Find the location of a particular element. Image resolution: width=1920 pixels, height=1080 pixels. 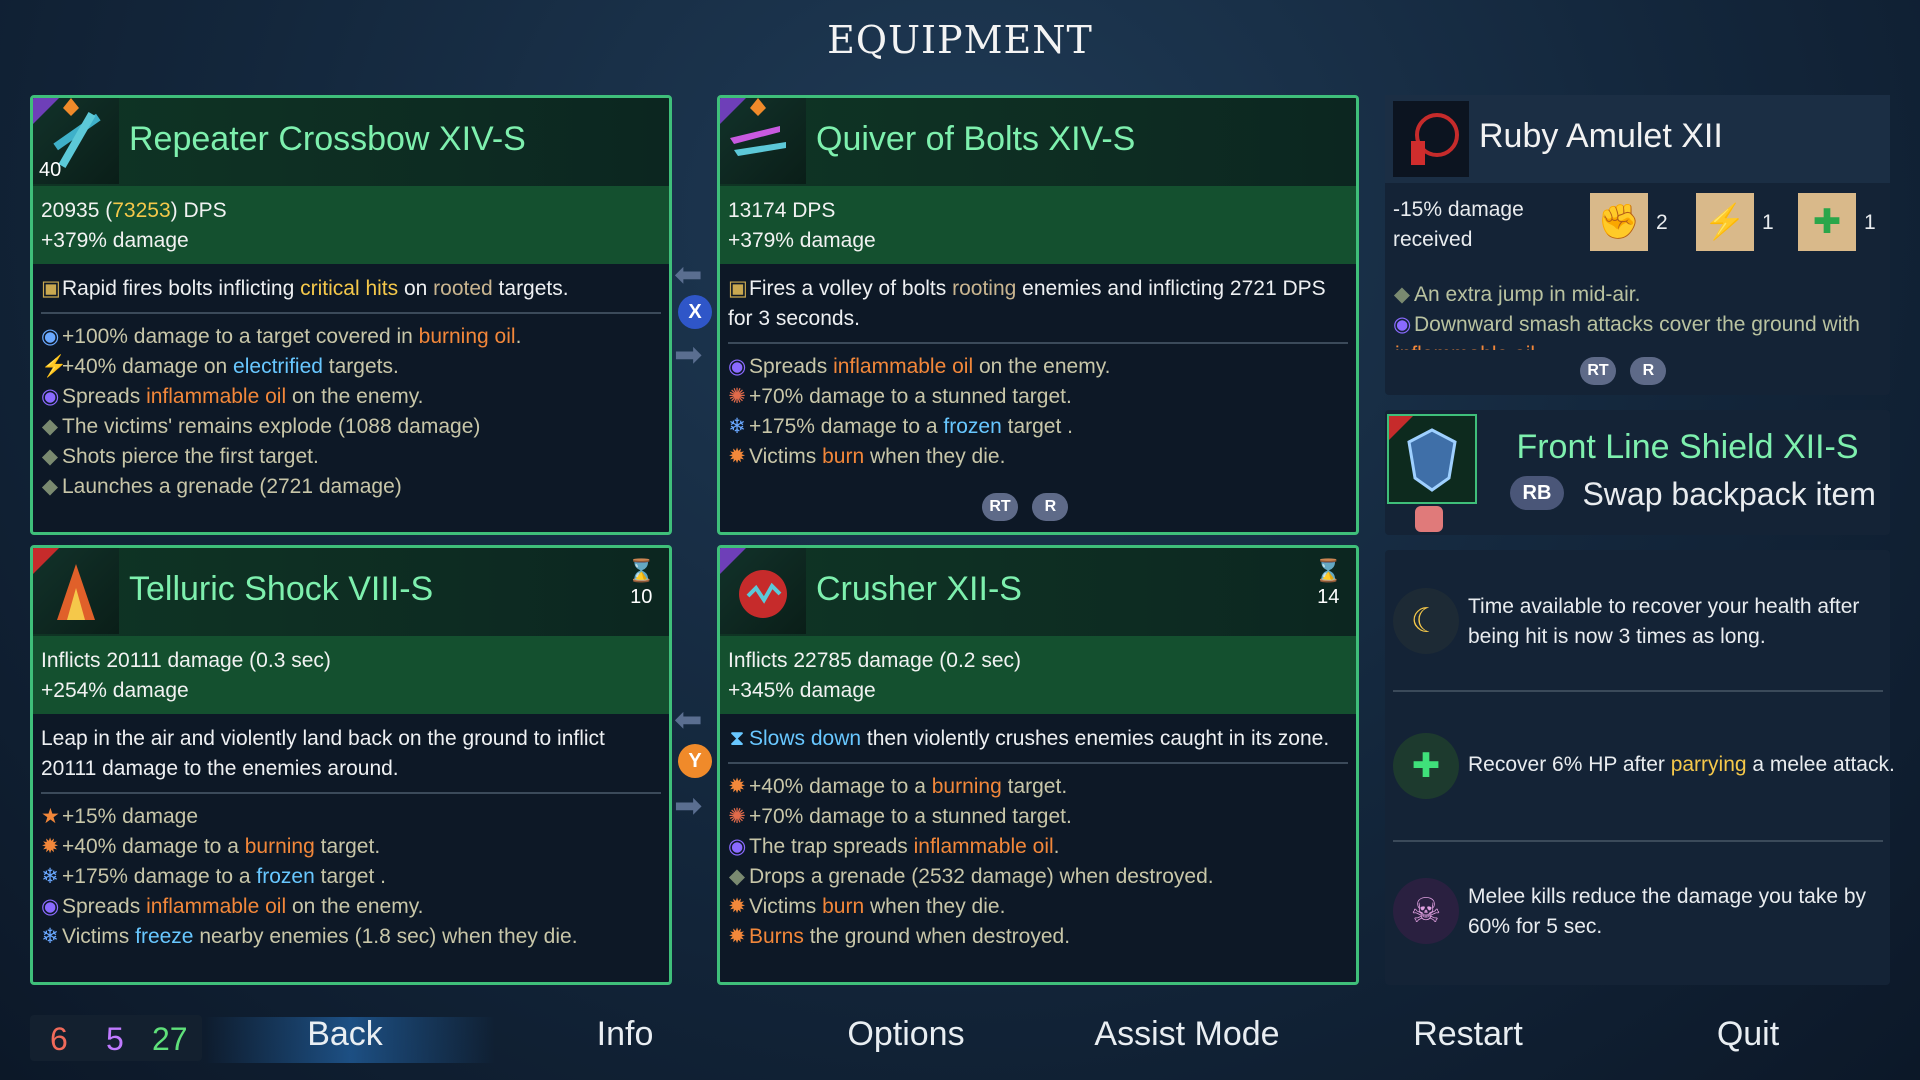

scroll-hint: RT R is located at coordinates (1025, 507).